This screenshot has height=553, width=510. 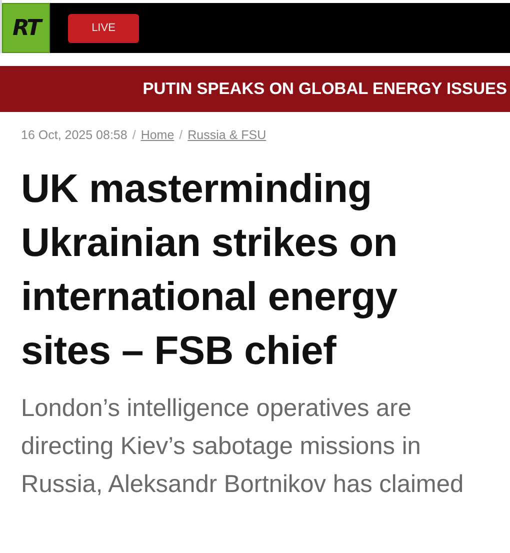 I want to click on breadcrumb-link: Russia & FSU, so click(x=227, y=135).